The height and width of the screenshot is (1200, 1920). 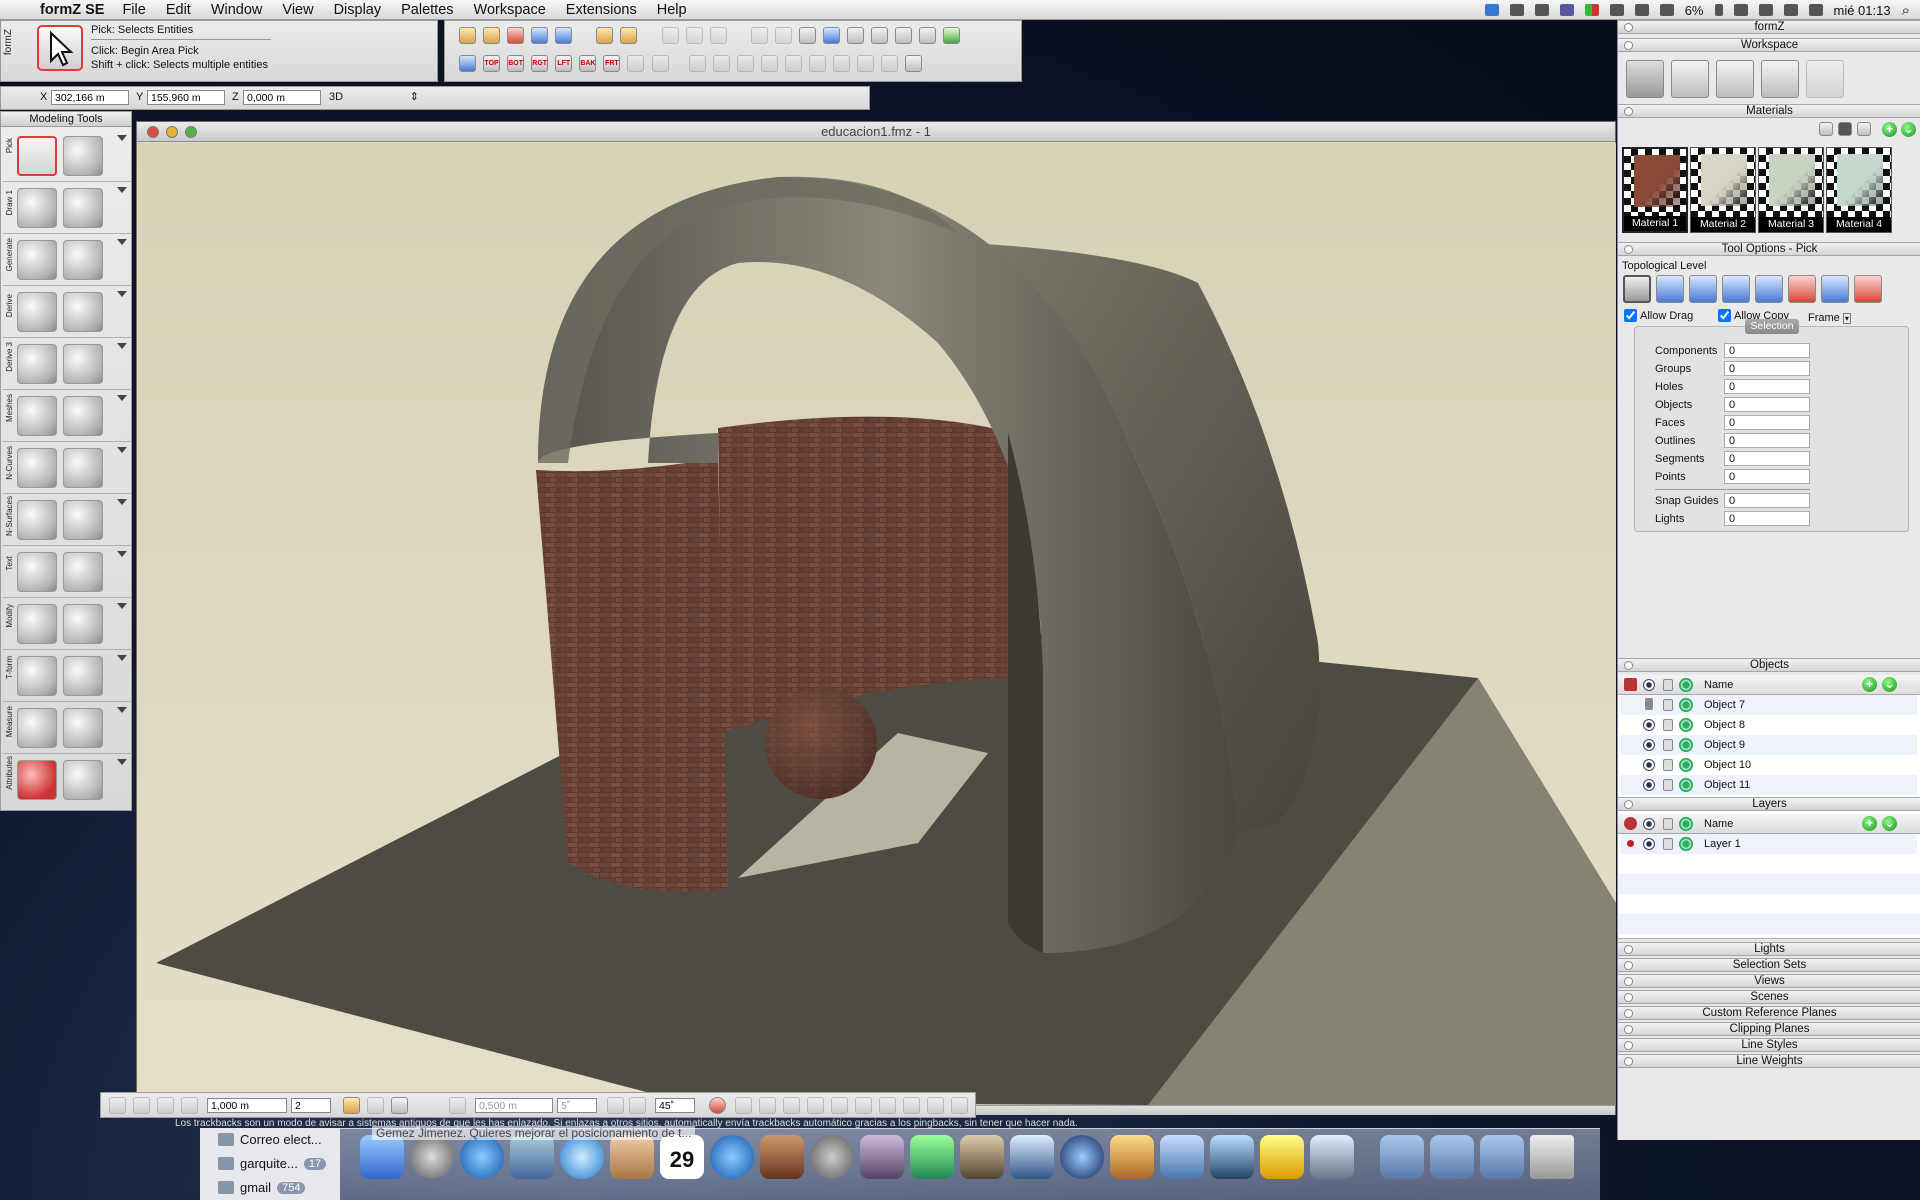 What do you see at coordinates (37, 260) in the screenshot?
I see `dome-icon` at bounding box center [37, 260].